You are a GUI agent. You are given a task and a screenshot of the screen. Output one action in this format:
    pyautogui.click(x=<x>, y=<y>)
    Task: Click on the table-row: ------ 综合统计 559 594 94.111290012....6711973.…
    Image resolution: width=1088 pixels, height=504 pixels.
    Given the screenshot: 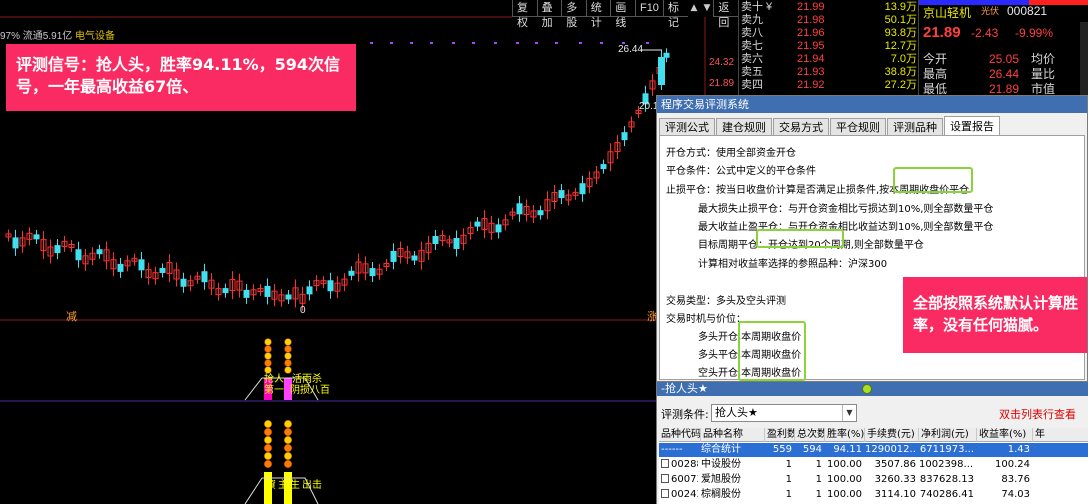 What is the action you would take?
    pyautogui.click(x=873, y=450)
    